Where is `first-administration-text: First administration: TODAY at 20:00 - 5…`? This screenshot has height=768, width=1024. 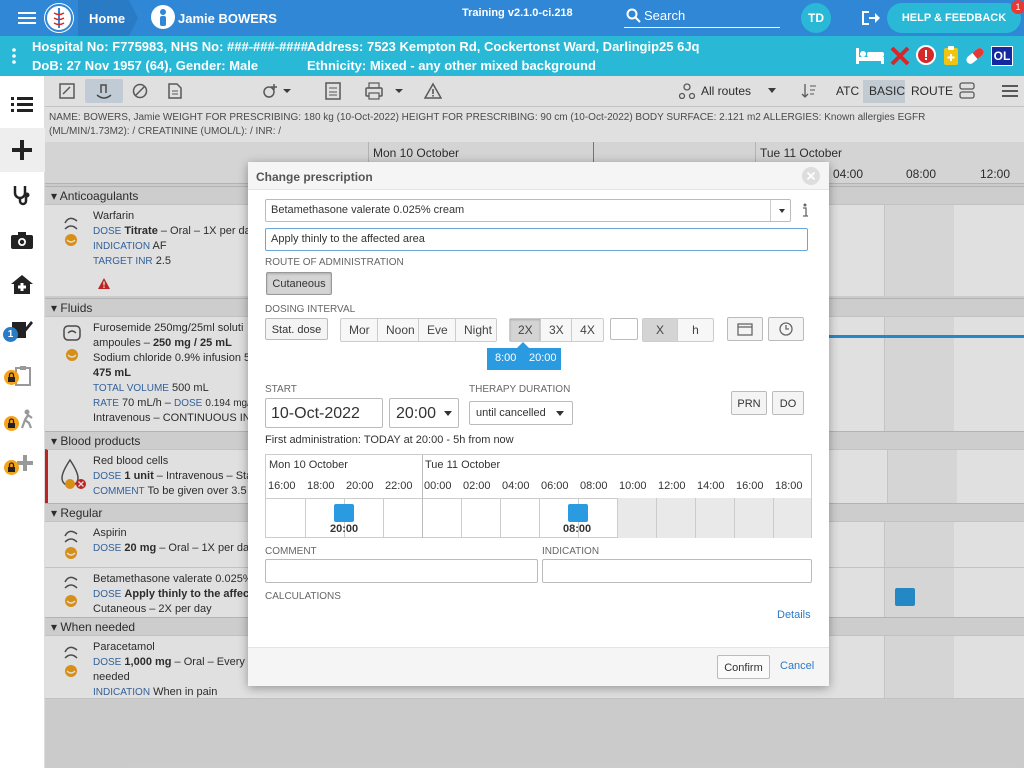 first-administration-text: First administration: TODAY at 20:00 - 5… is located at coordinates (389, 440).